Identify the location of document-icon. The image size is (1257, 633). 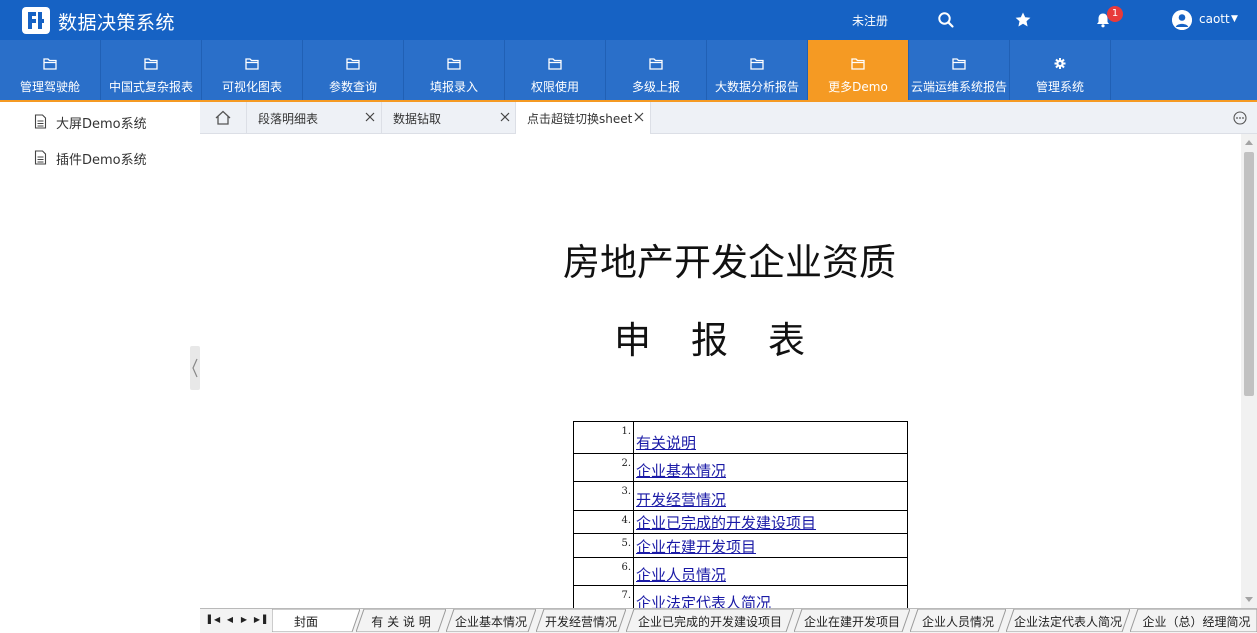
(40, 157).